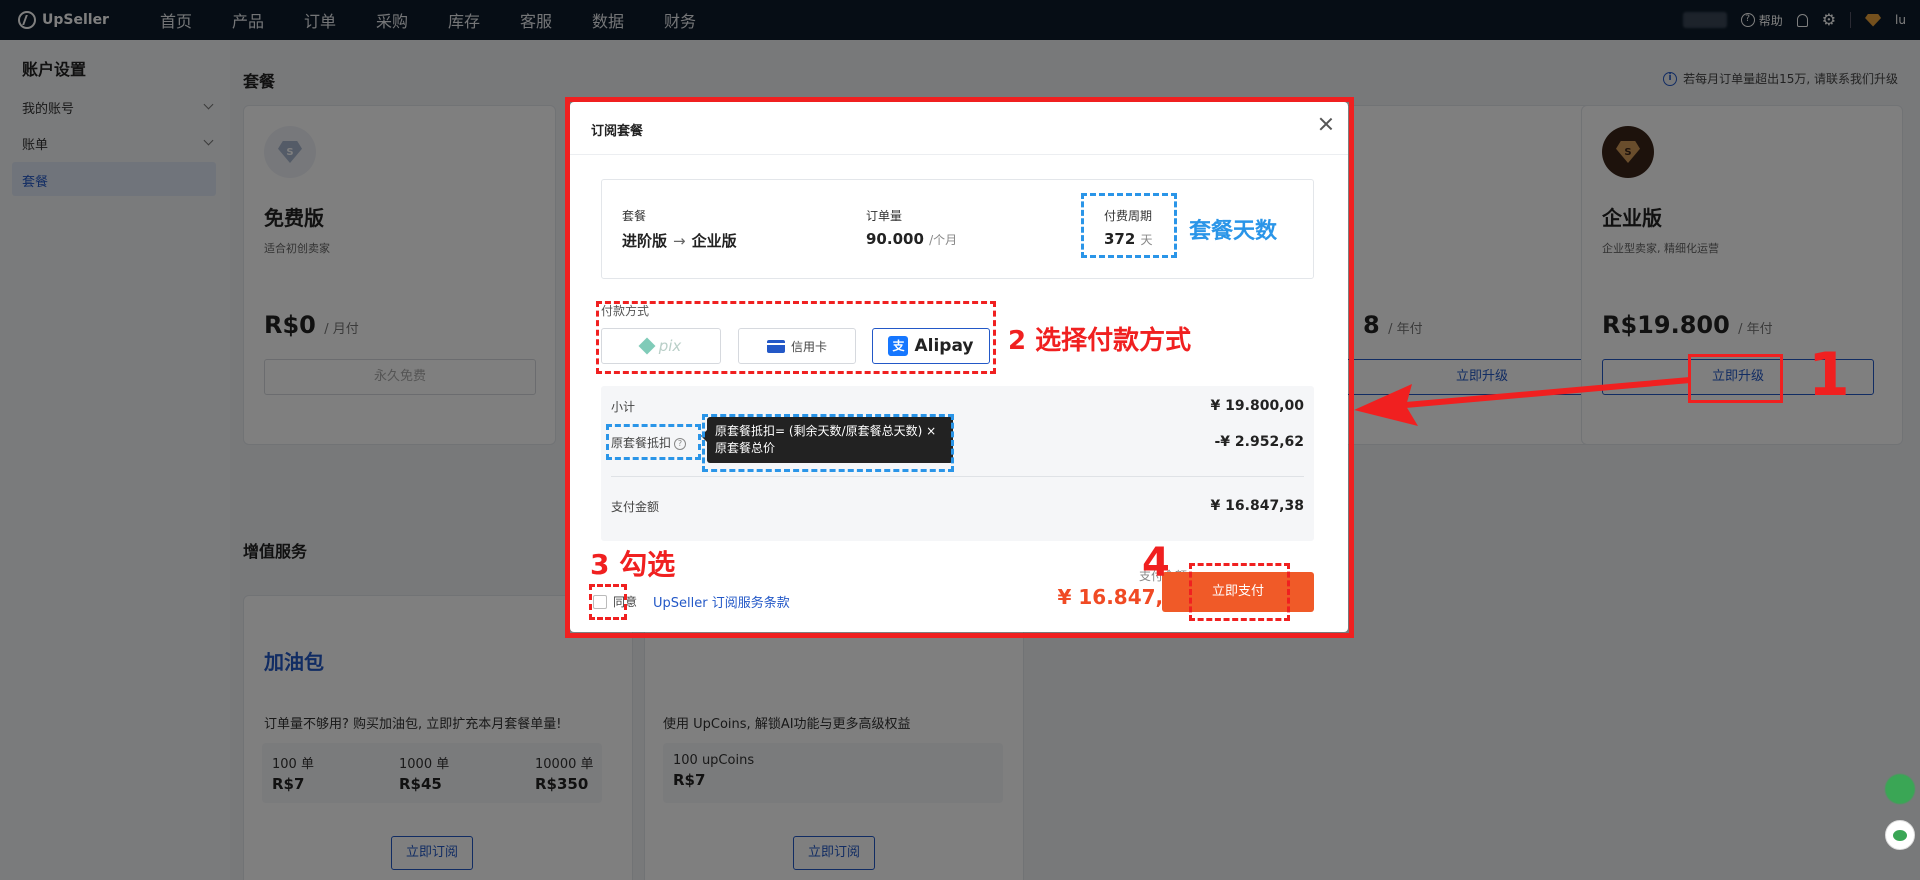  Describe the element at coordinates (633, 564) in the screenshot. I see `annotation-step-3: 3 勾选` at that location.